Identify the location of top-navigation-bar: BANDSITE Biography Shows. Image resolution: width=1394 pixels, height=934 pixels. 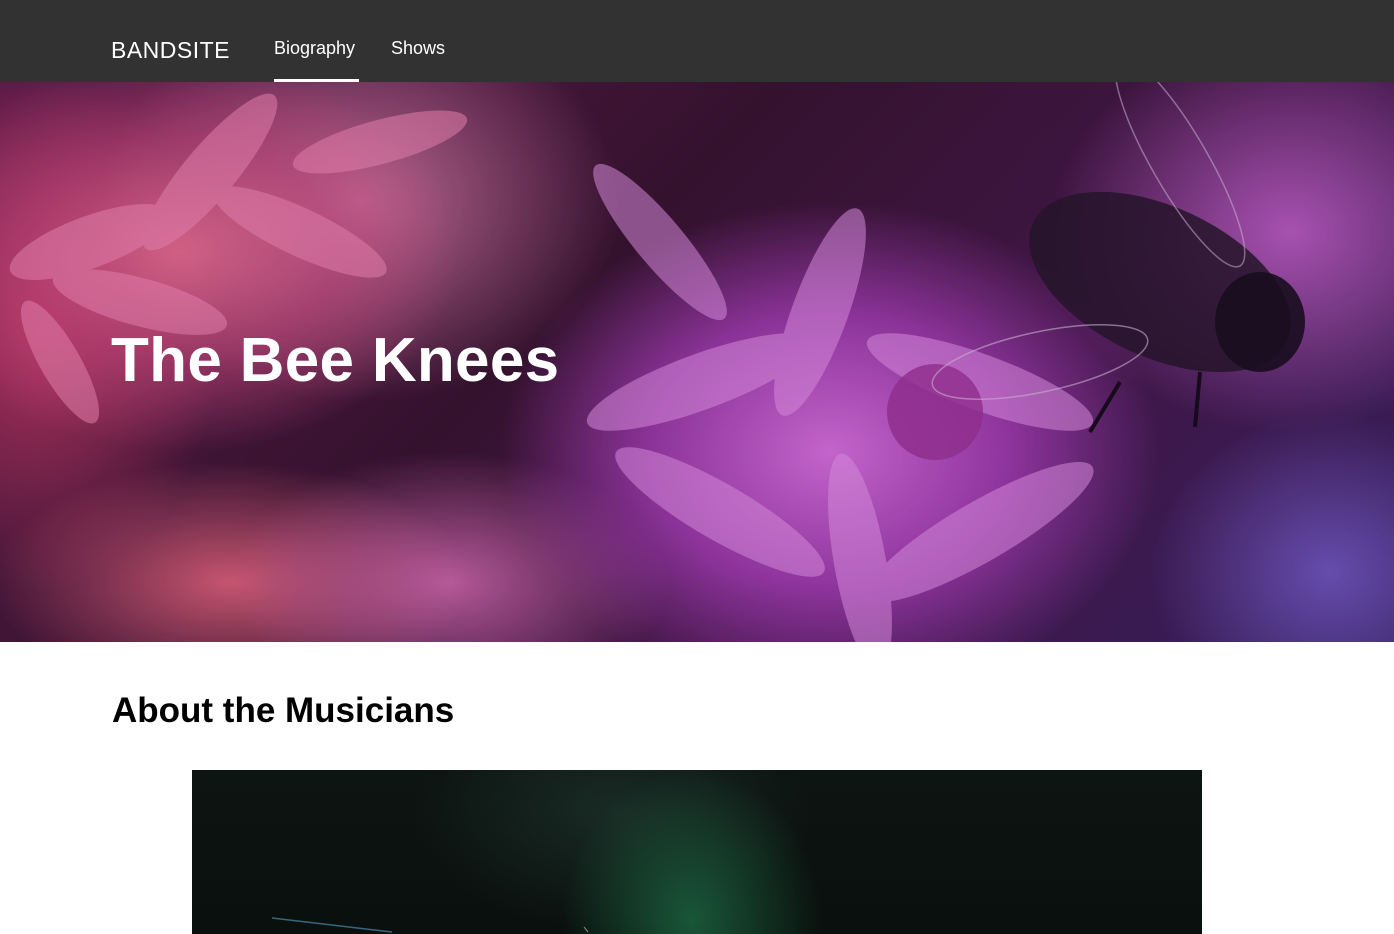
(697, 41).